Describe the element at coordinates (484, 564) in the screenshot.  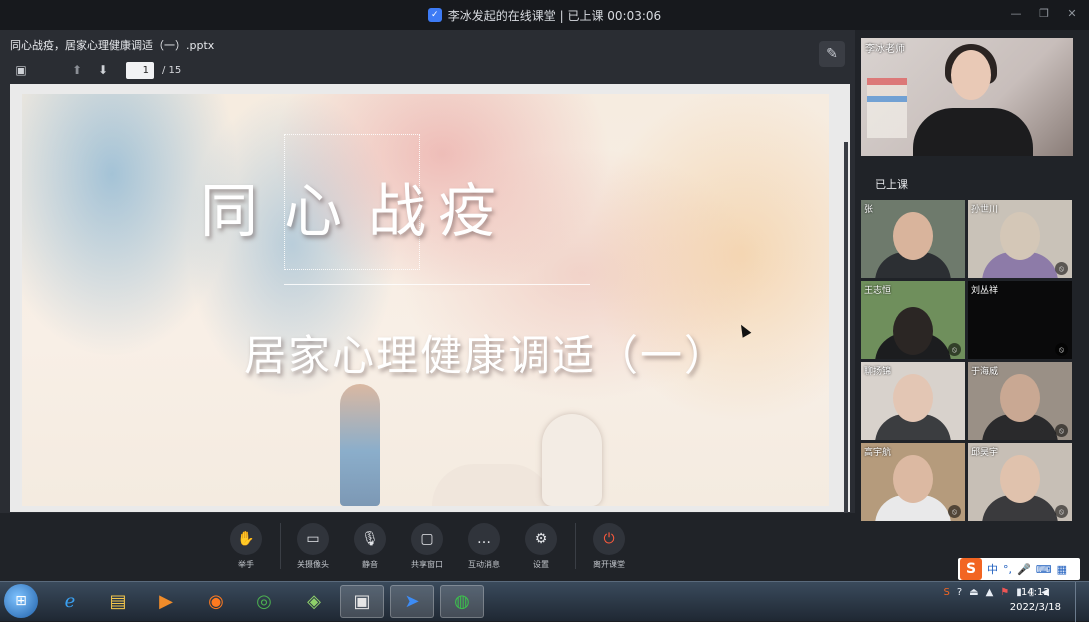
I see `messages-label: 互动消息` at that location.